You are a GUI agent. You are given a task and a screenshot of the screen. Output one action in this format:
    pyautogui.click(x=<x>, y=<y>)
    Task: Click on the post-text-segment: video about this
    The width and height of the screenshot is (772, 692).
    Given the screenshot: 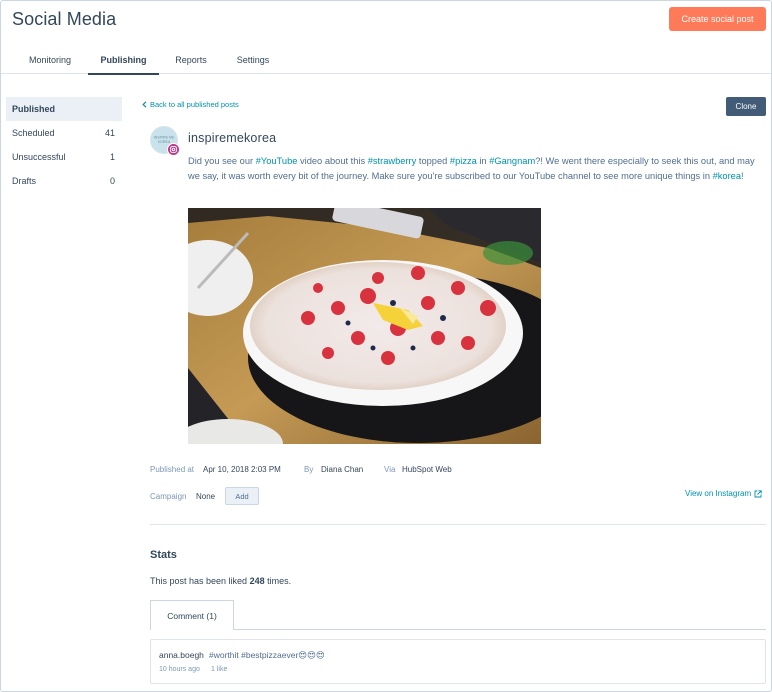 What is the action you would take?
    pyautogui.click(x=332, y=161)
    